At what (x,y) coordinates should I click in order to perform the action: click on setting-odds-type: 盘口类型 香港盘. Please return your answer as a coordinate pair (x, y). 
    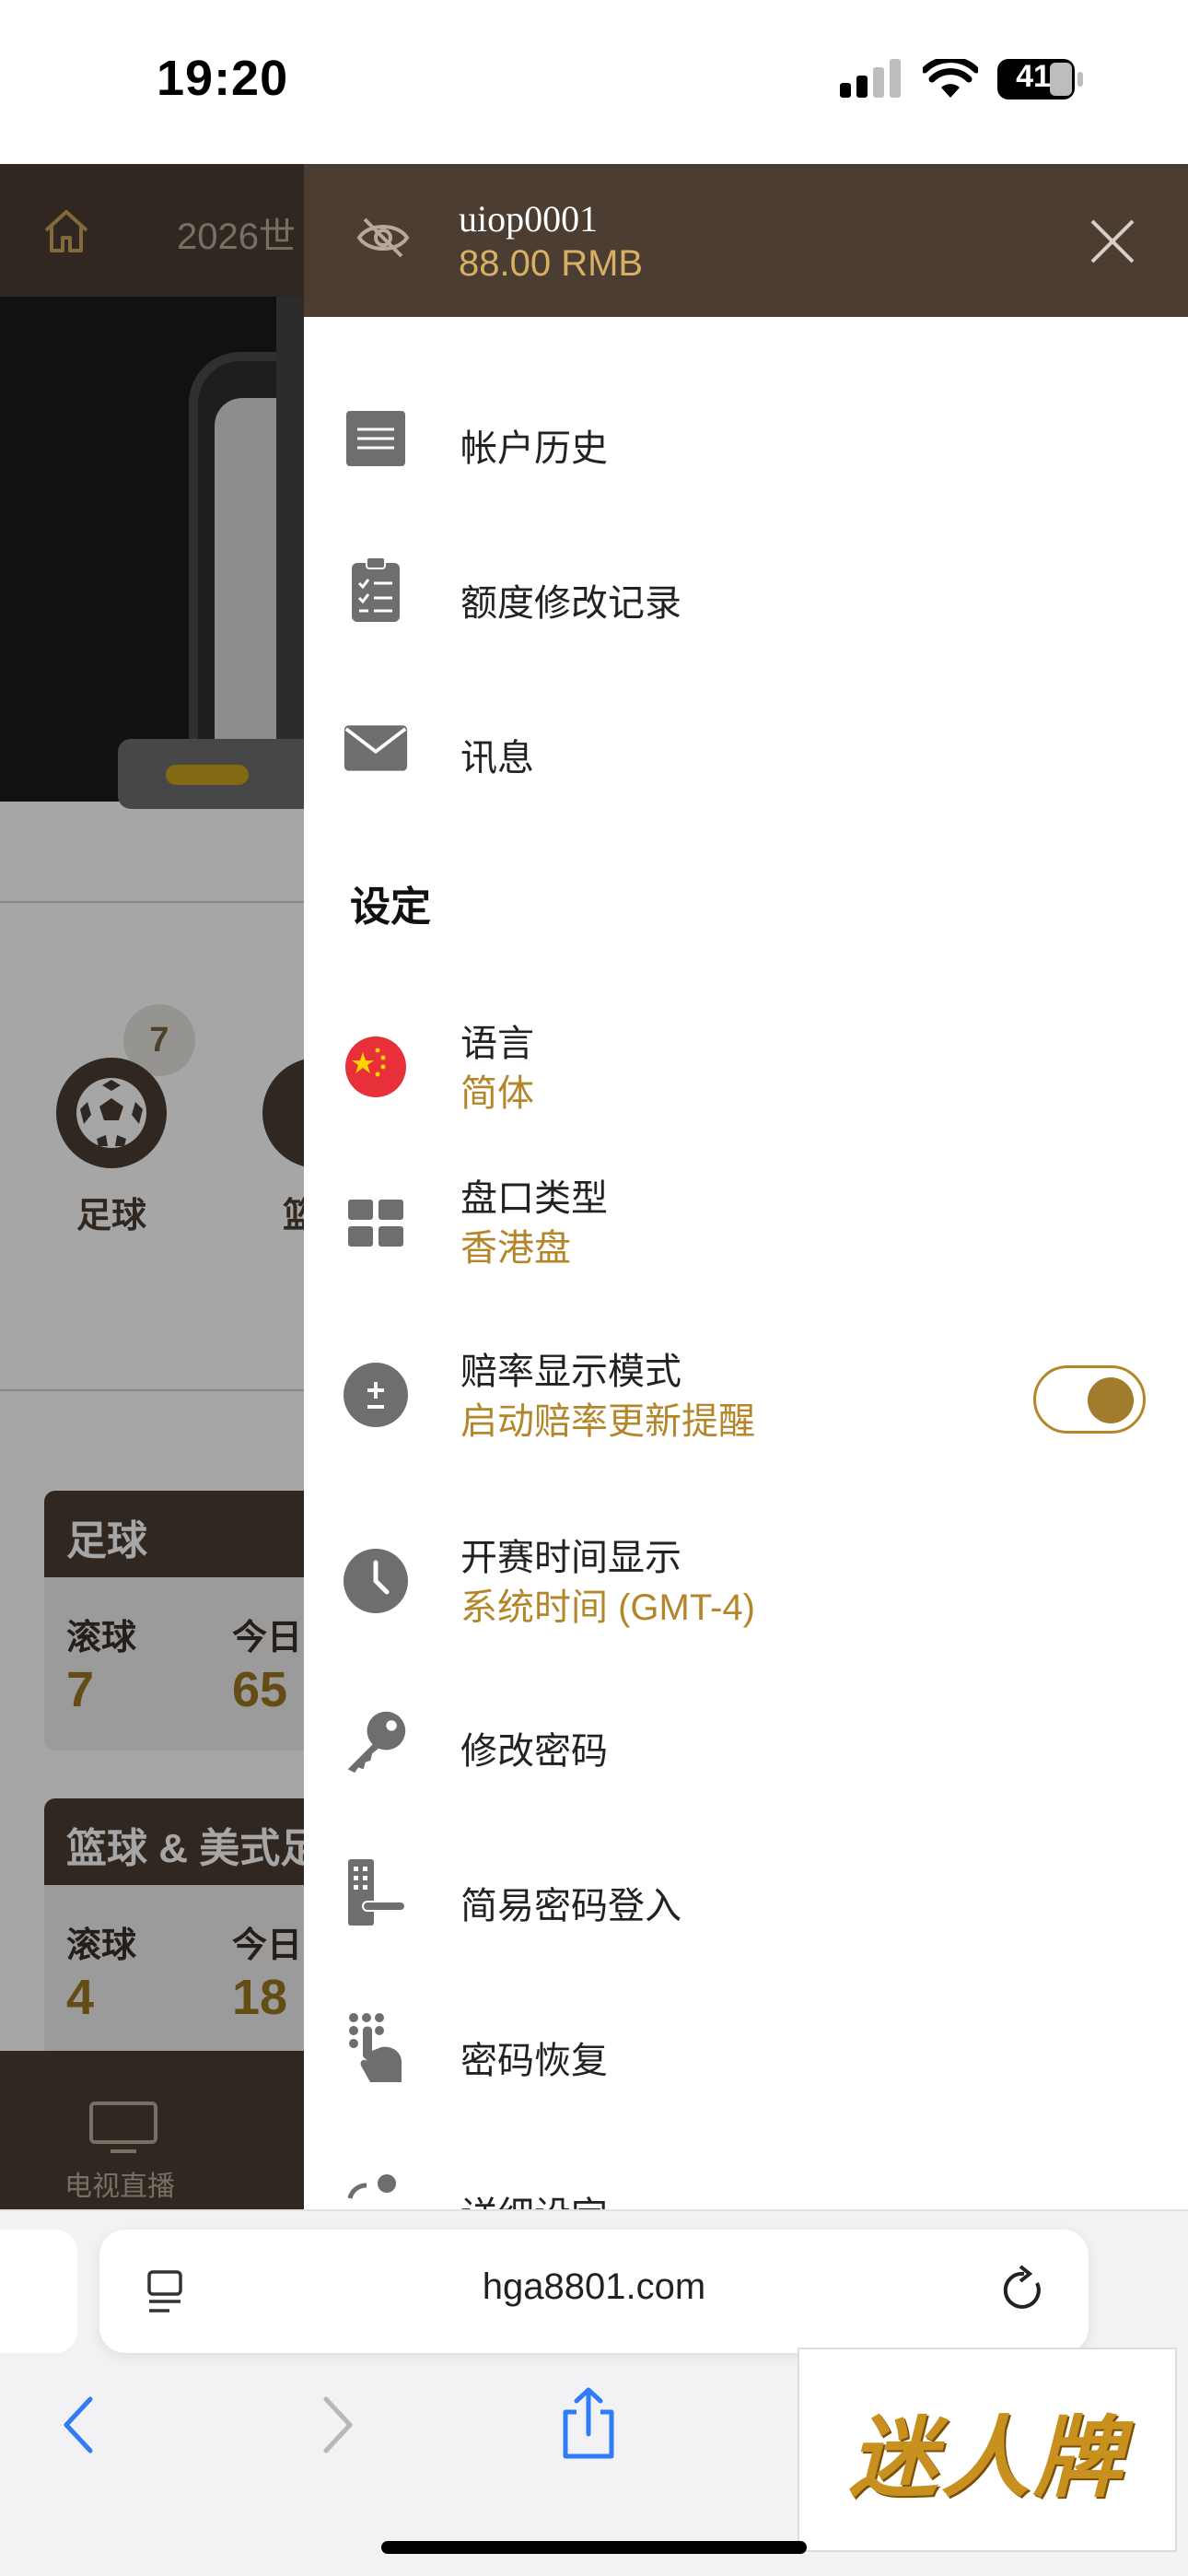
    Looking at the image, I should click on (746, 1222).